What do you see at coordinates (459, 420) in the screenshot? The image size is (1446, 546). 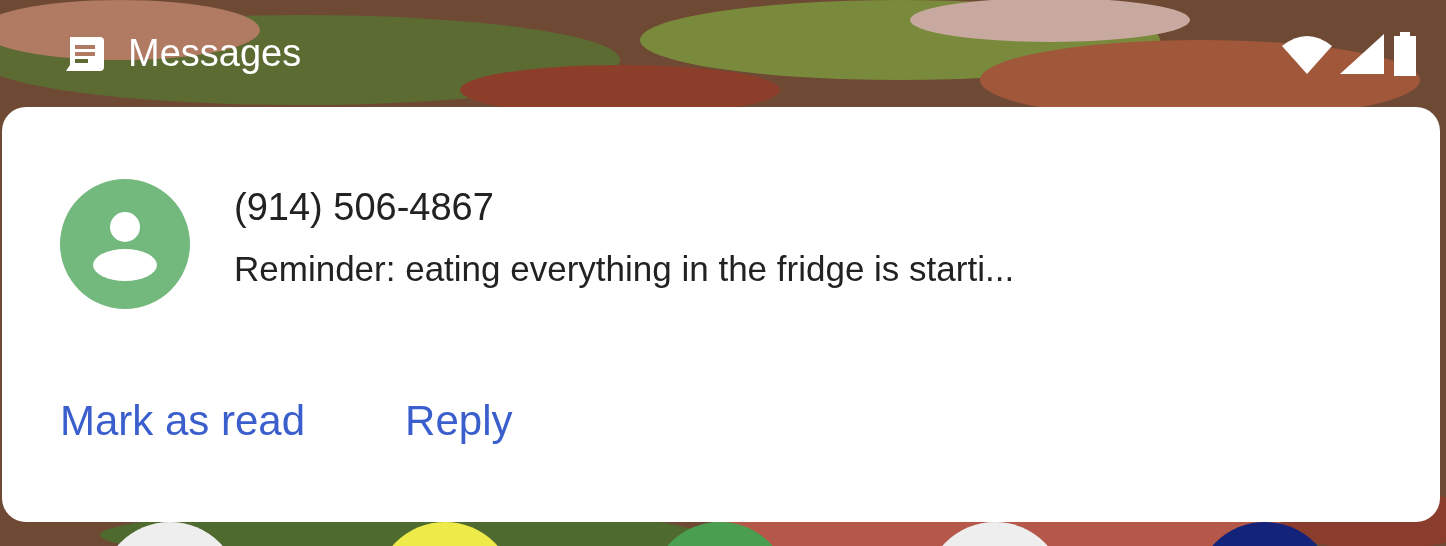 I see `action-button: Reply` at bounding box center [459, 420].